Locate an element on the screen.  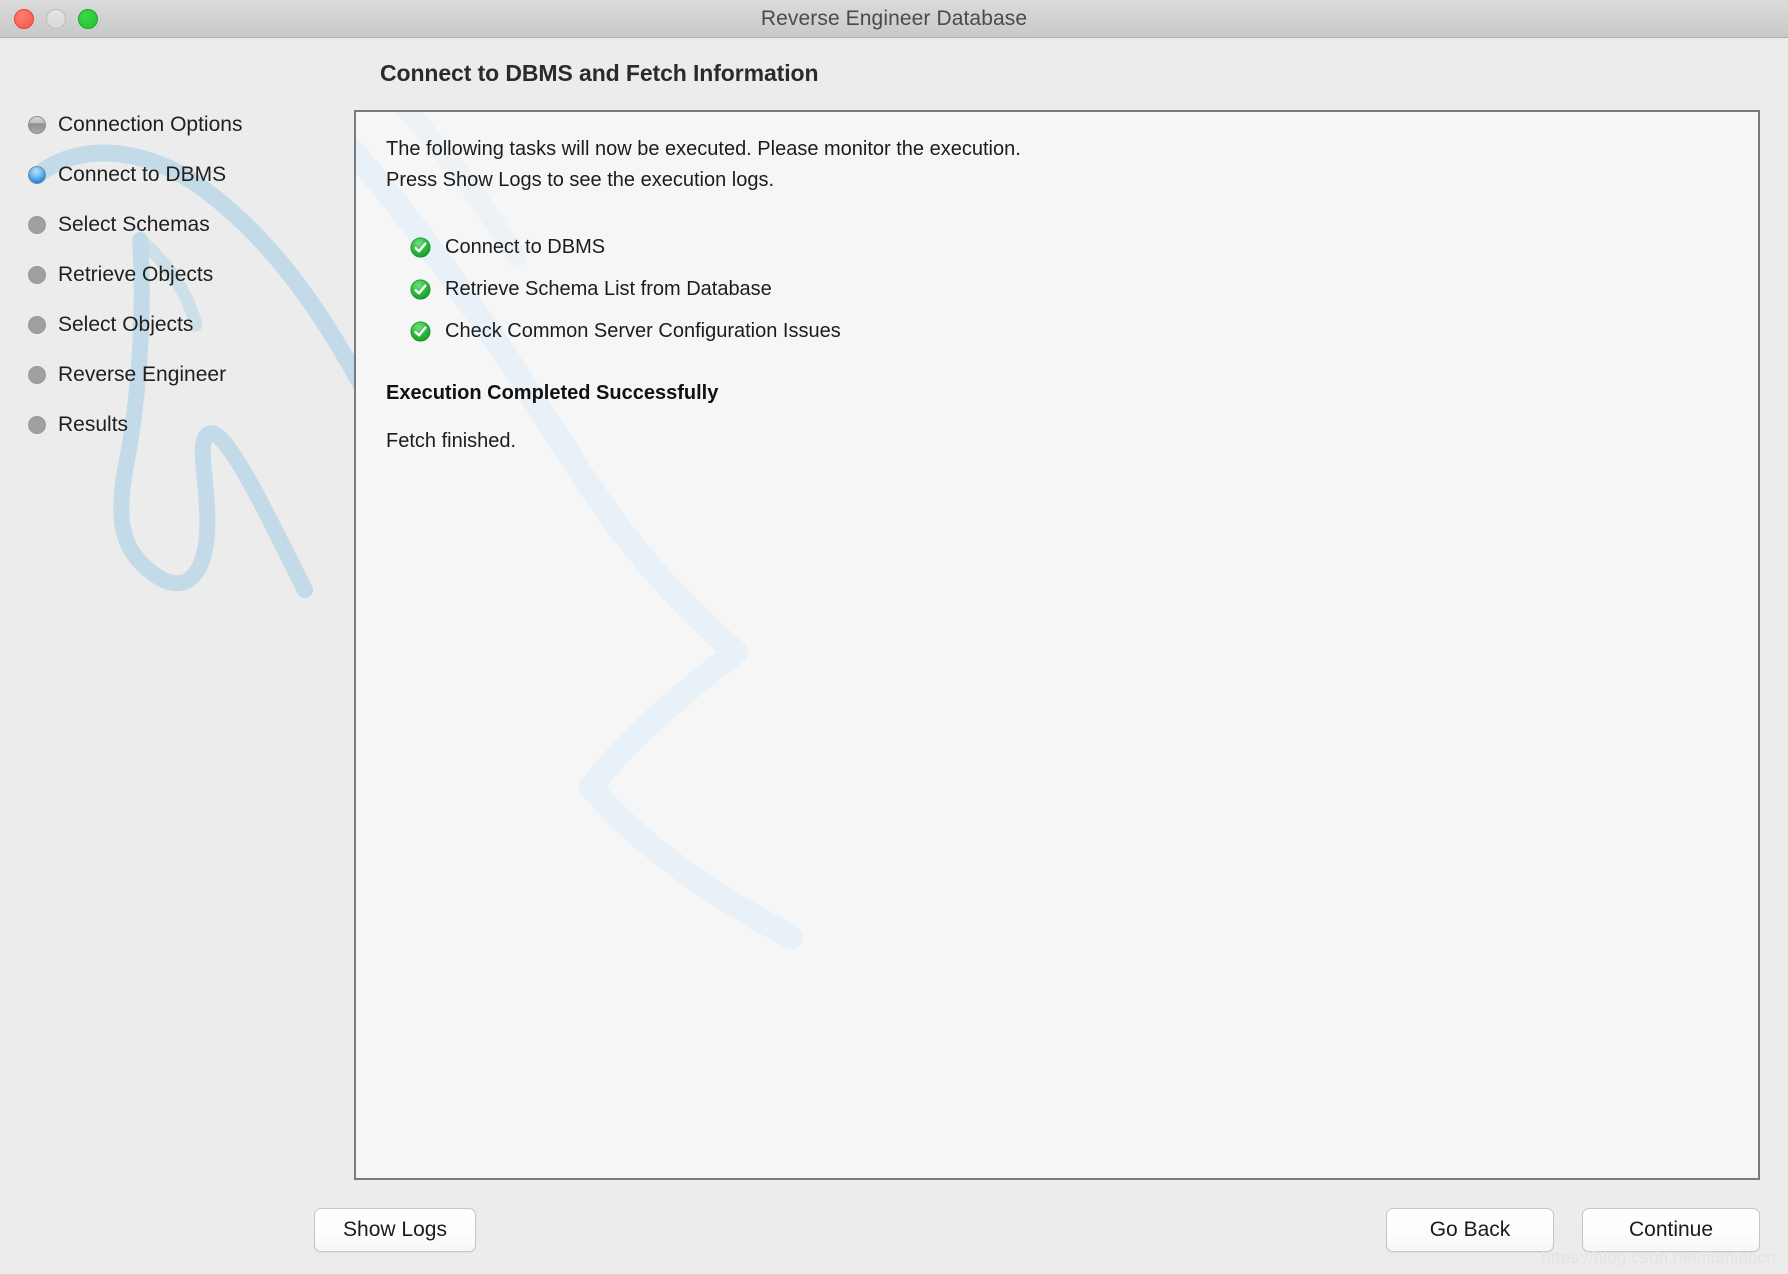
sidebar-step-reverse-engineer: Reverse Engineer is located at coordinates (170, 375).